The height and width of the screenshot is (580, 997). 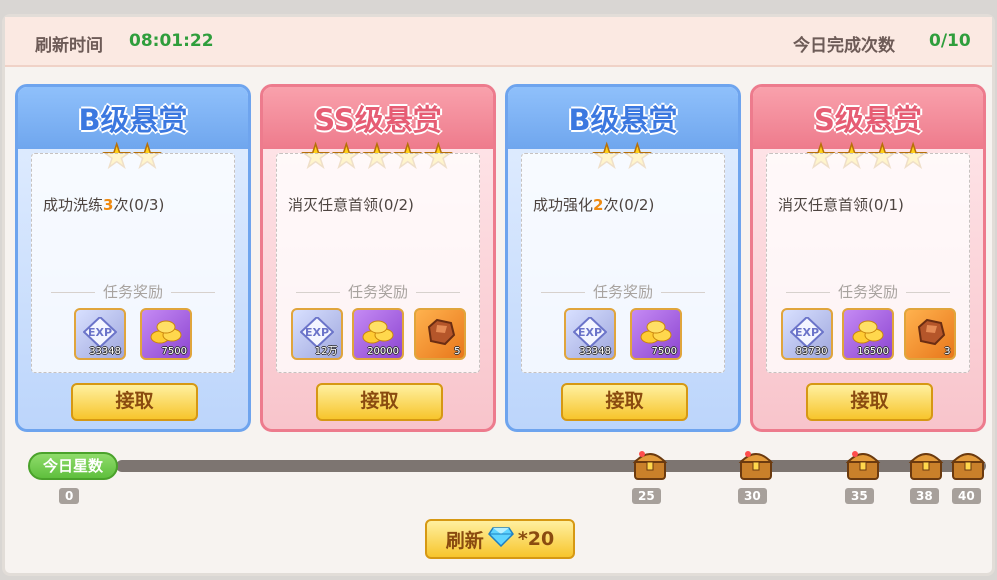 I want to click on card-grade-title: S级悬赏, so click(x=868, y=120).